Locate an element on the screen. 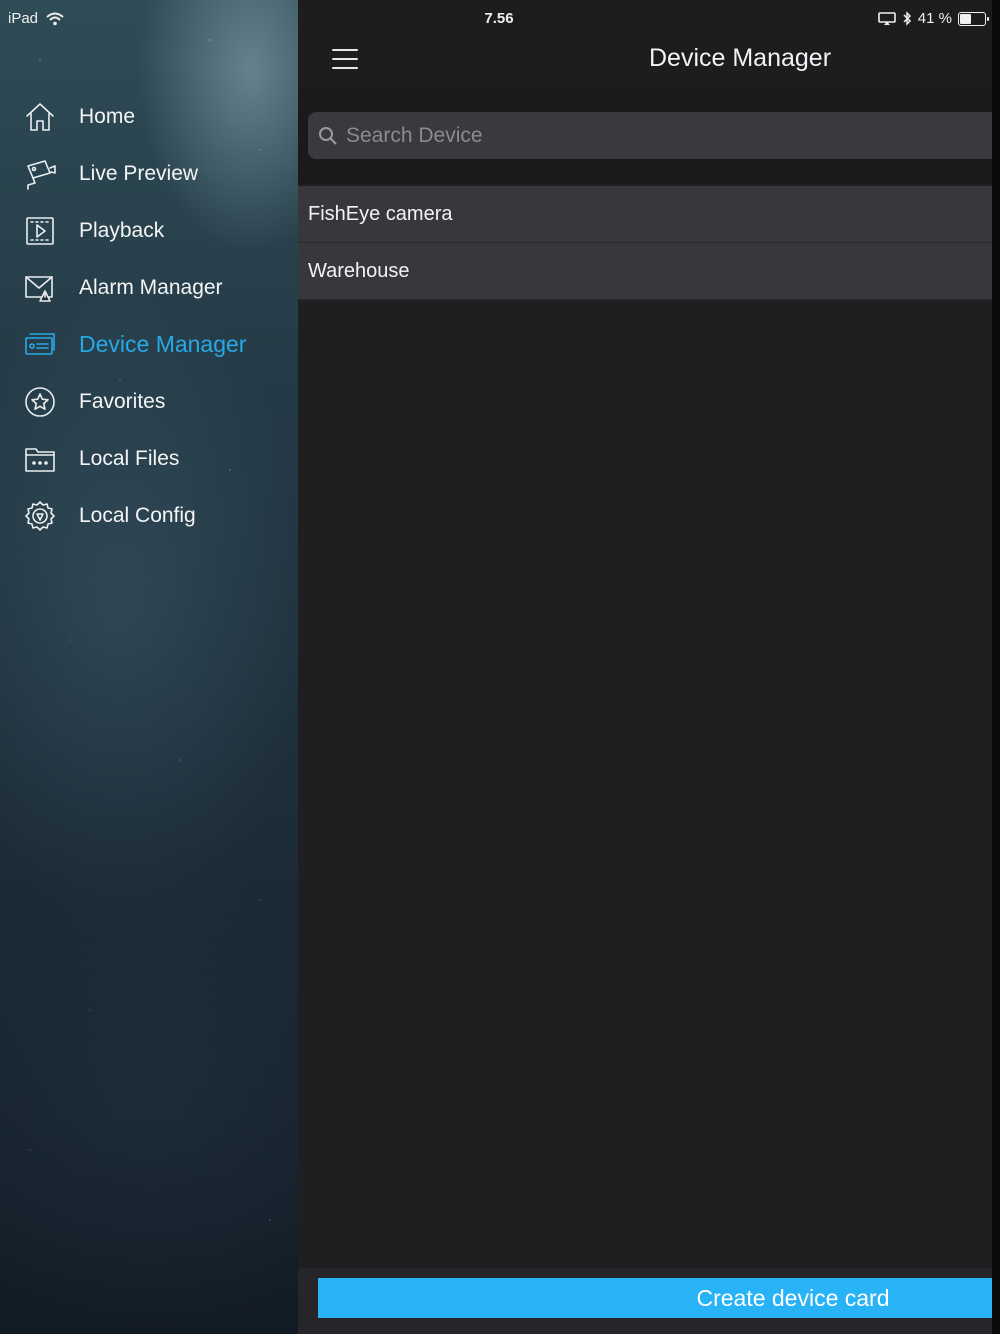 This screenshot has height=1334, width=1000. sidebar-item-playback: Playback is located at coordinates (149, 230).